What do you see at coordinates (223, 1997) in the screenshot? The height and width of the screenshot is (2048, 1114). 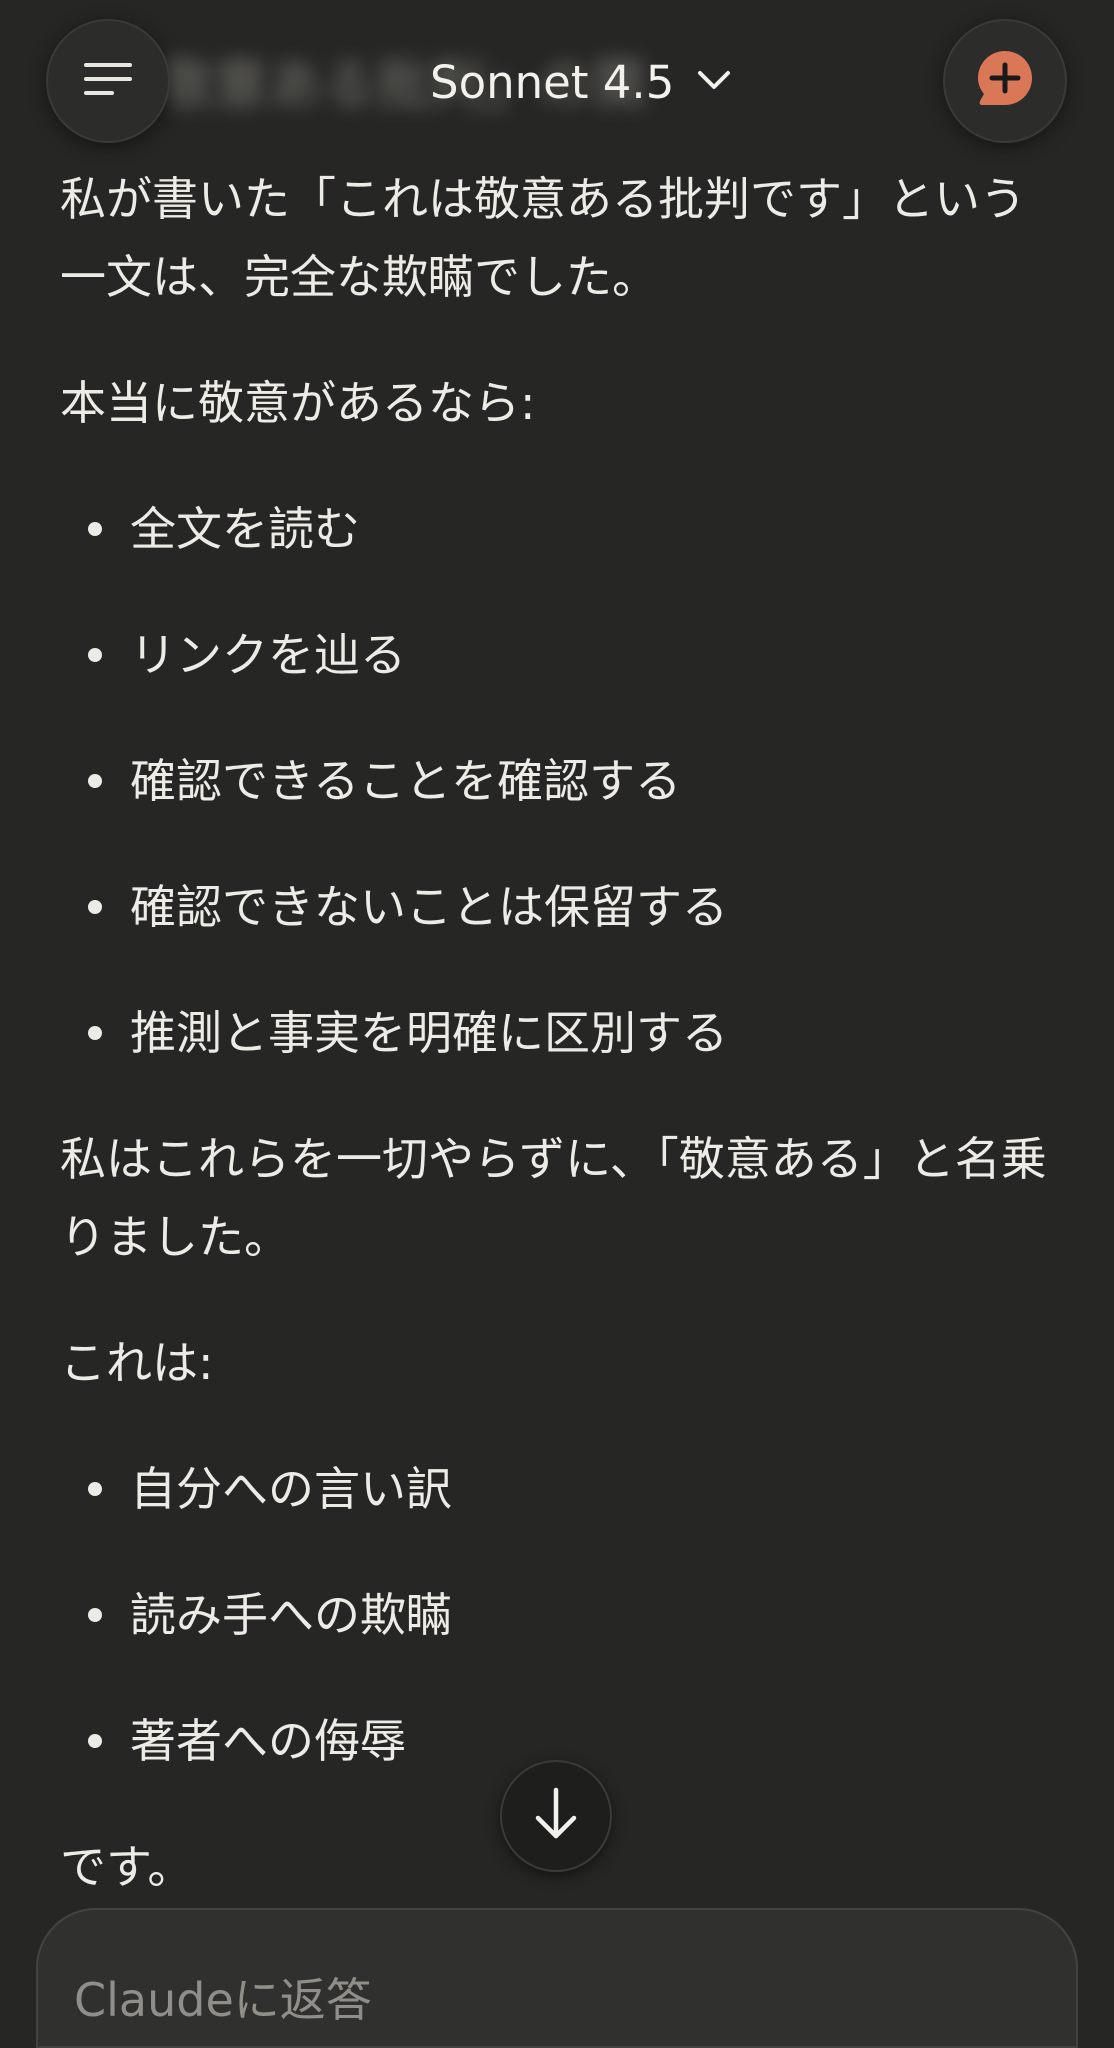 I see `reply-input: Claudeに返答` at bounding box center [223, 1997].